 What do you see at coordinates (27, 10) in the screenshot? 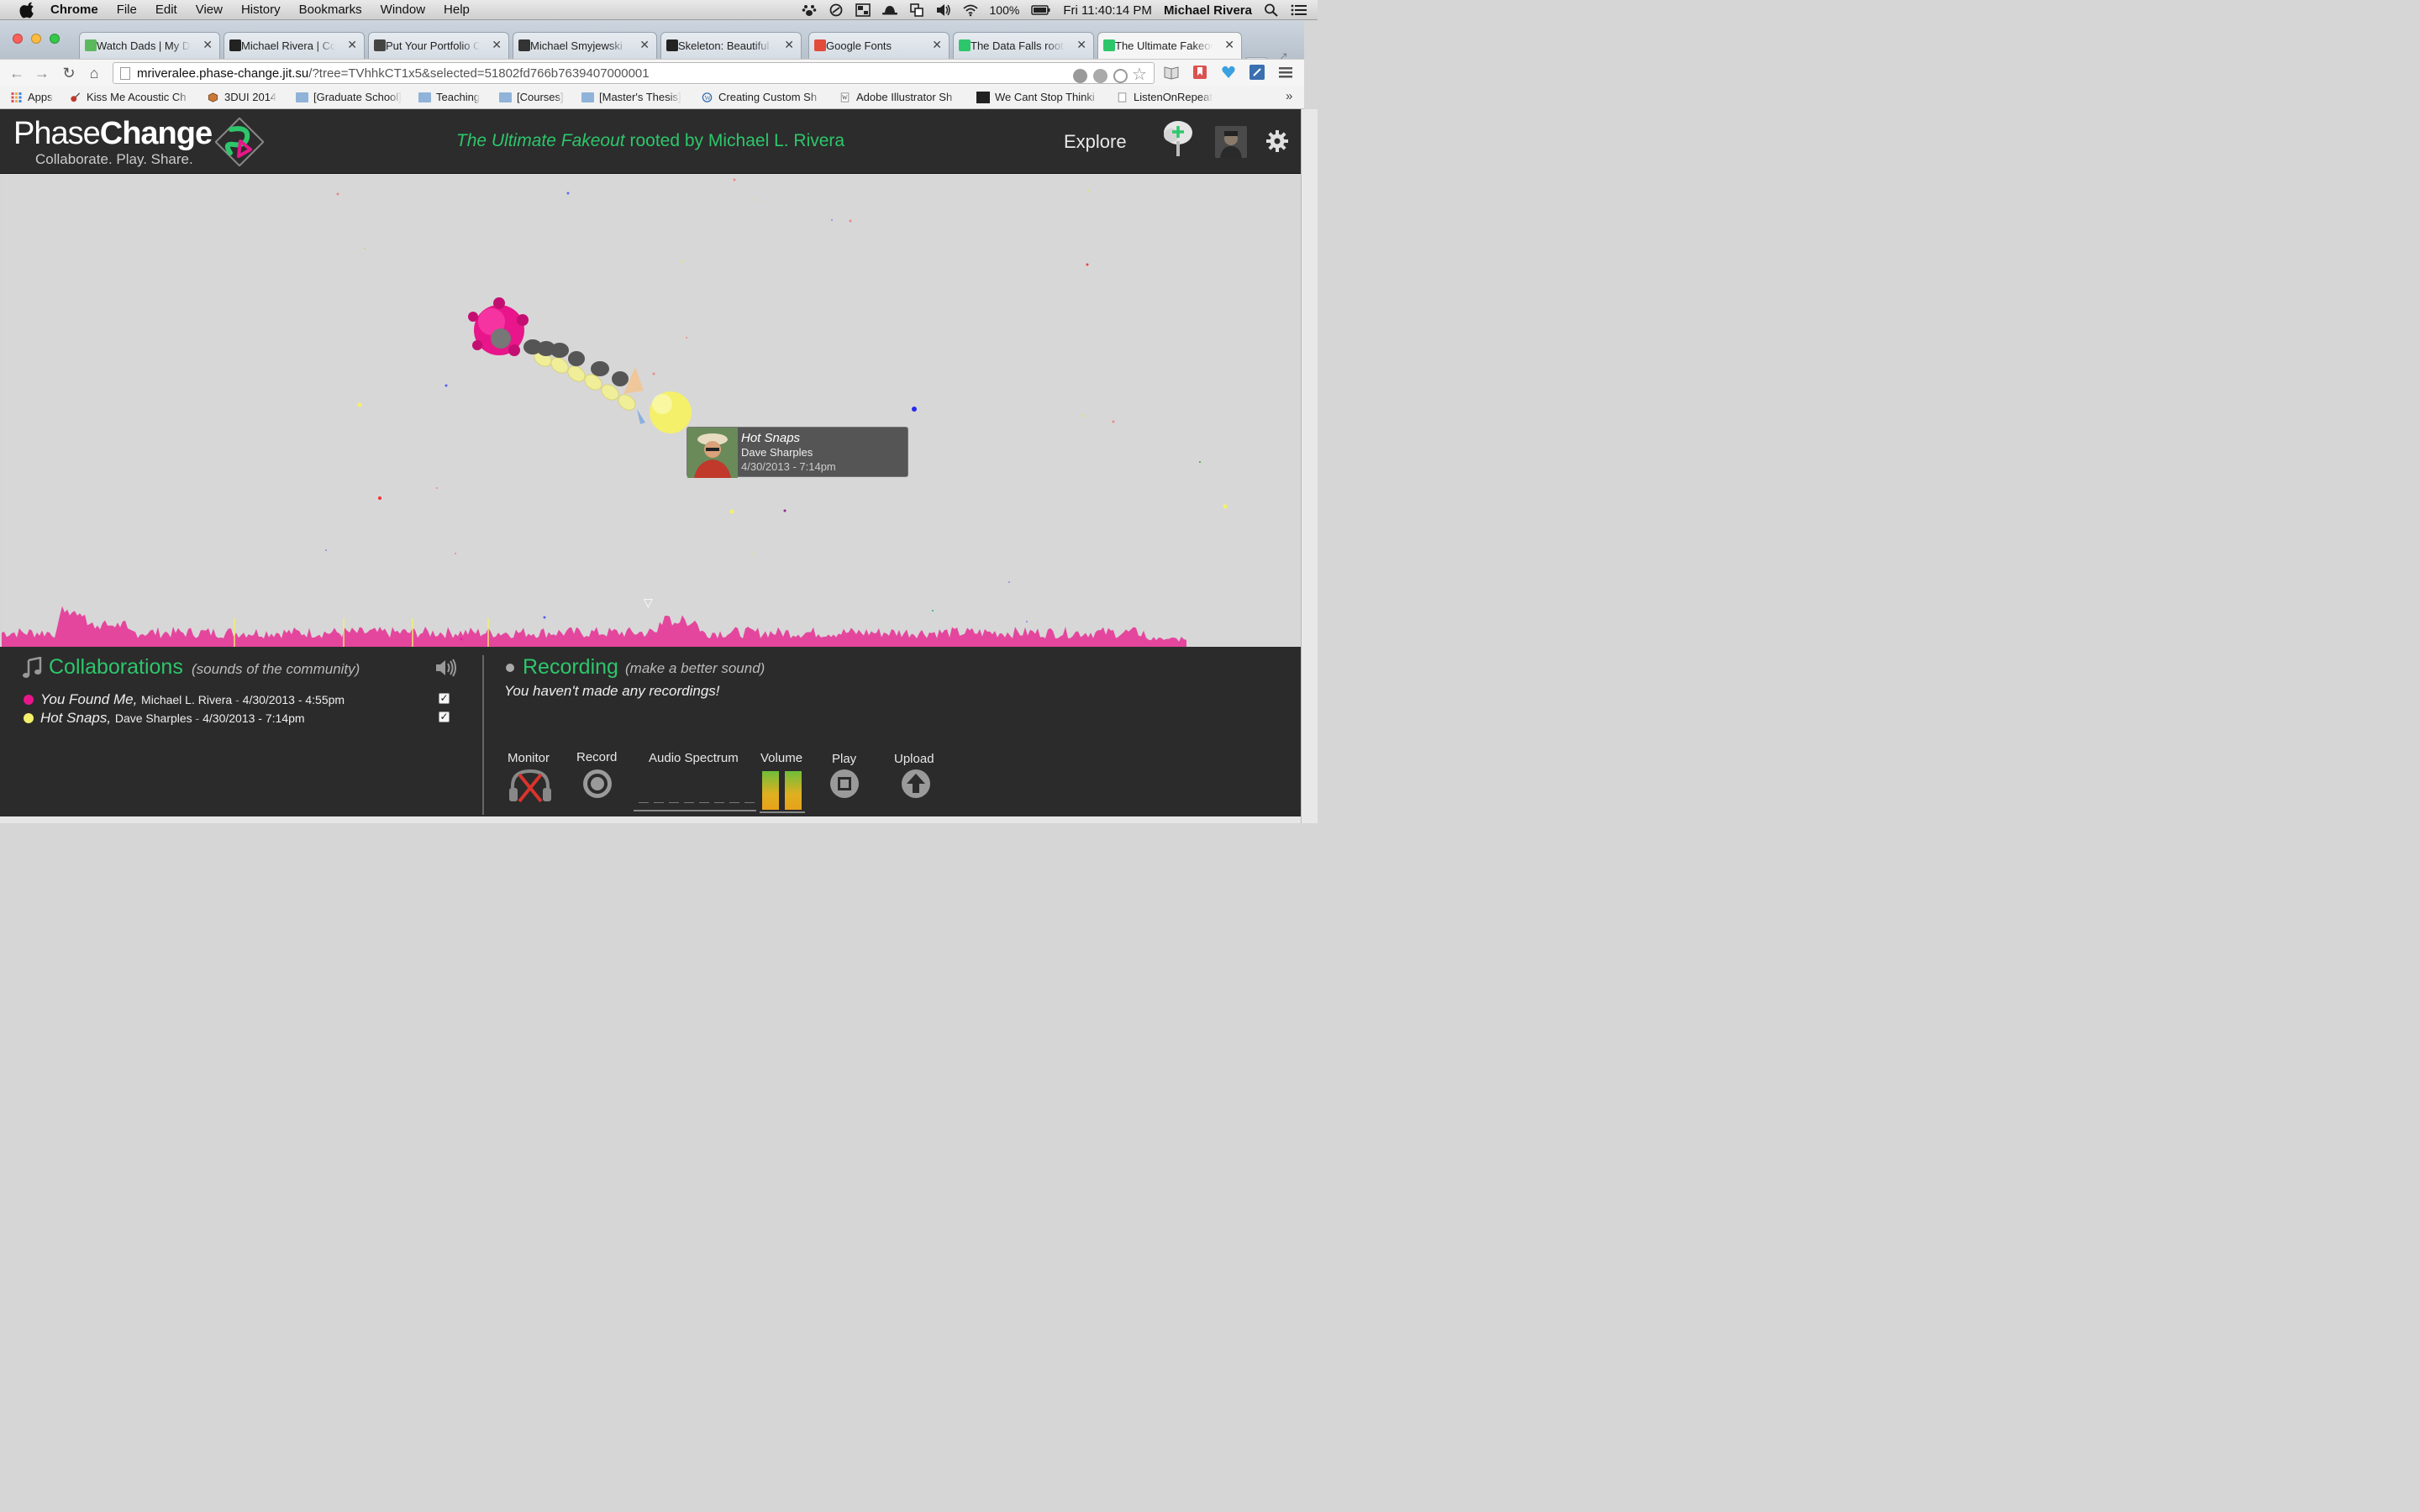
I see `apple-icon` at bounding box center [27, 10].